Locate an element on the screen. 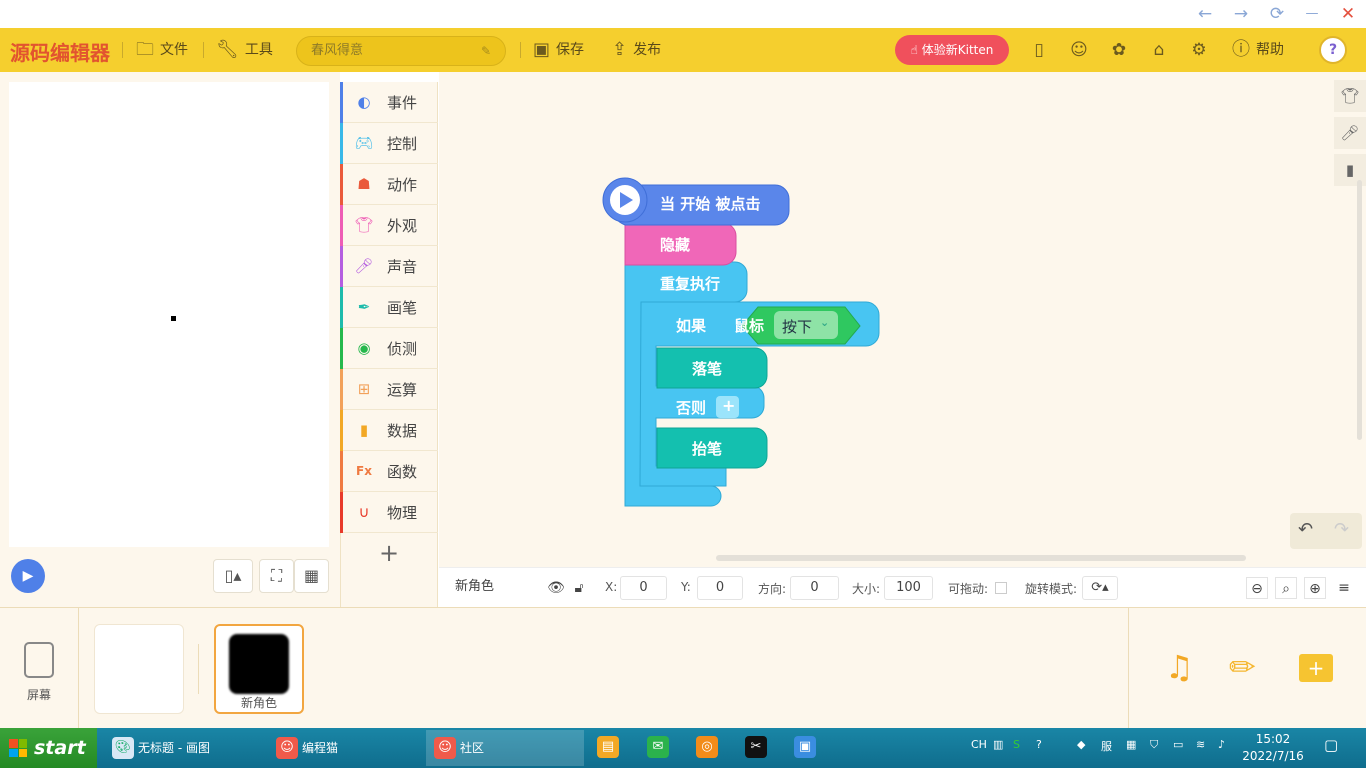 This screenshot has width=1366, height=768. back-button: ← is located at coordinates (1205, 14).